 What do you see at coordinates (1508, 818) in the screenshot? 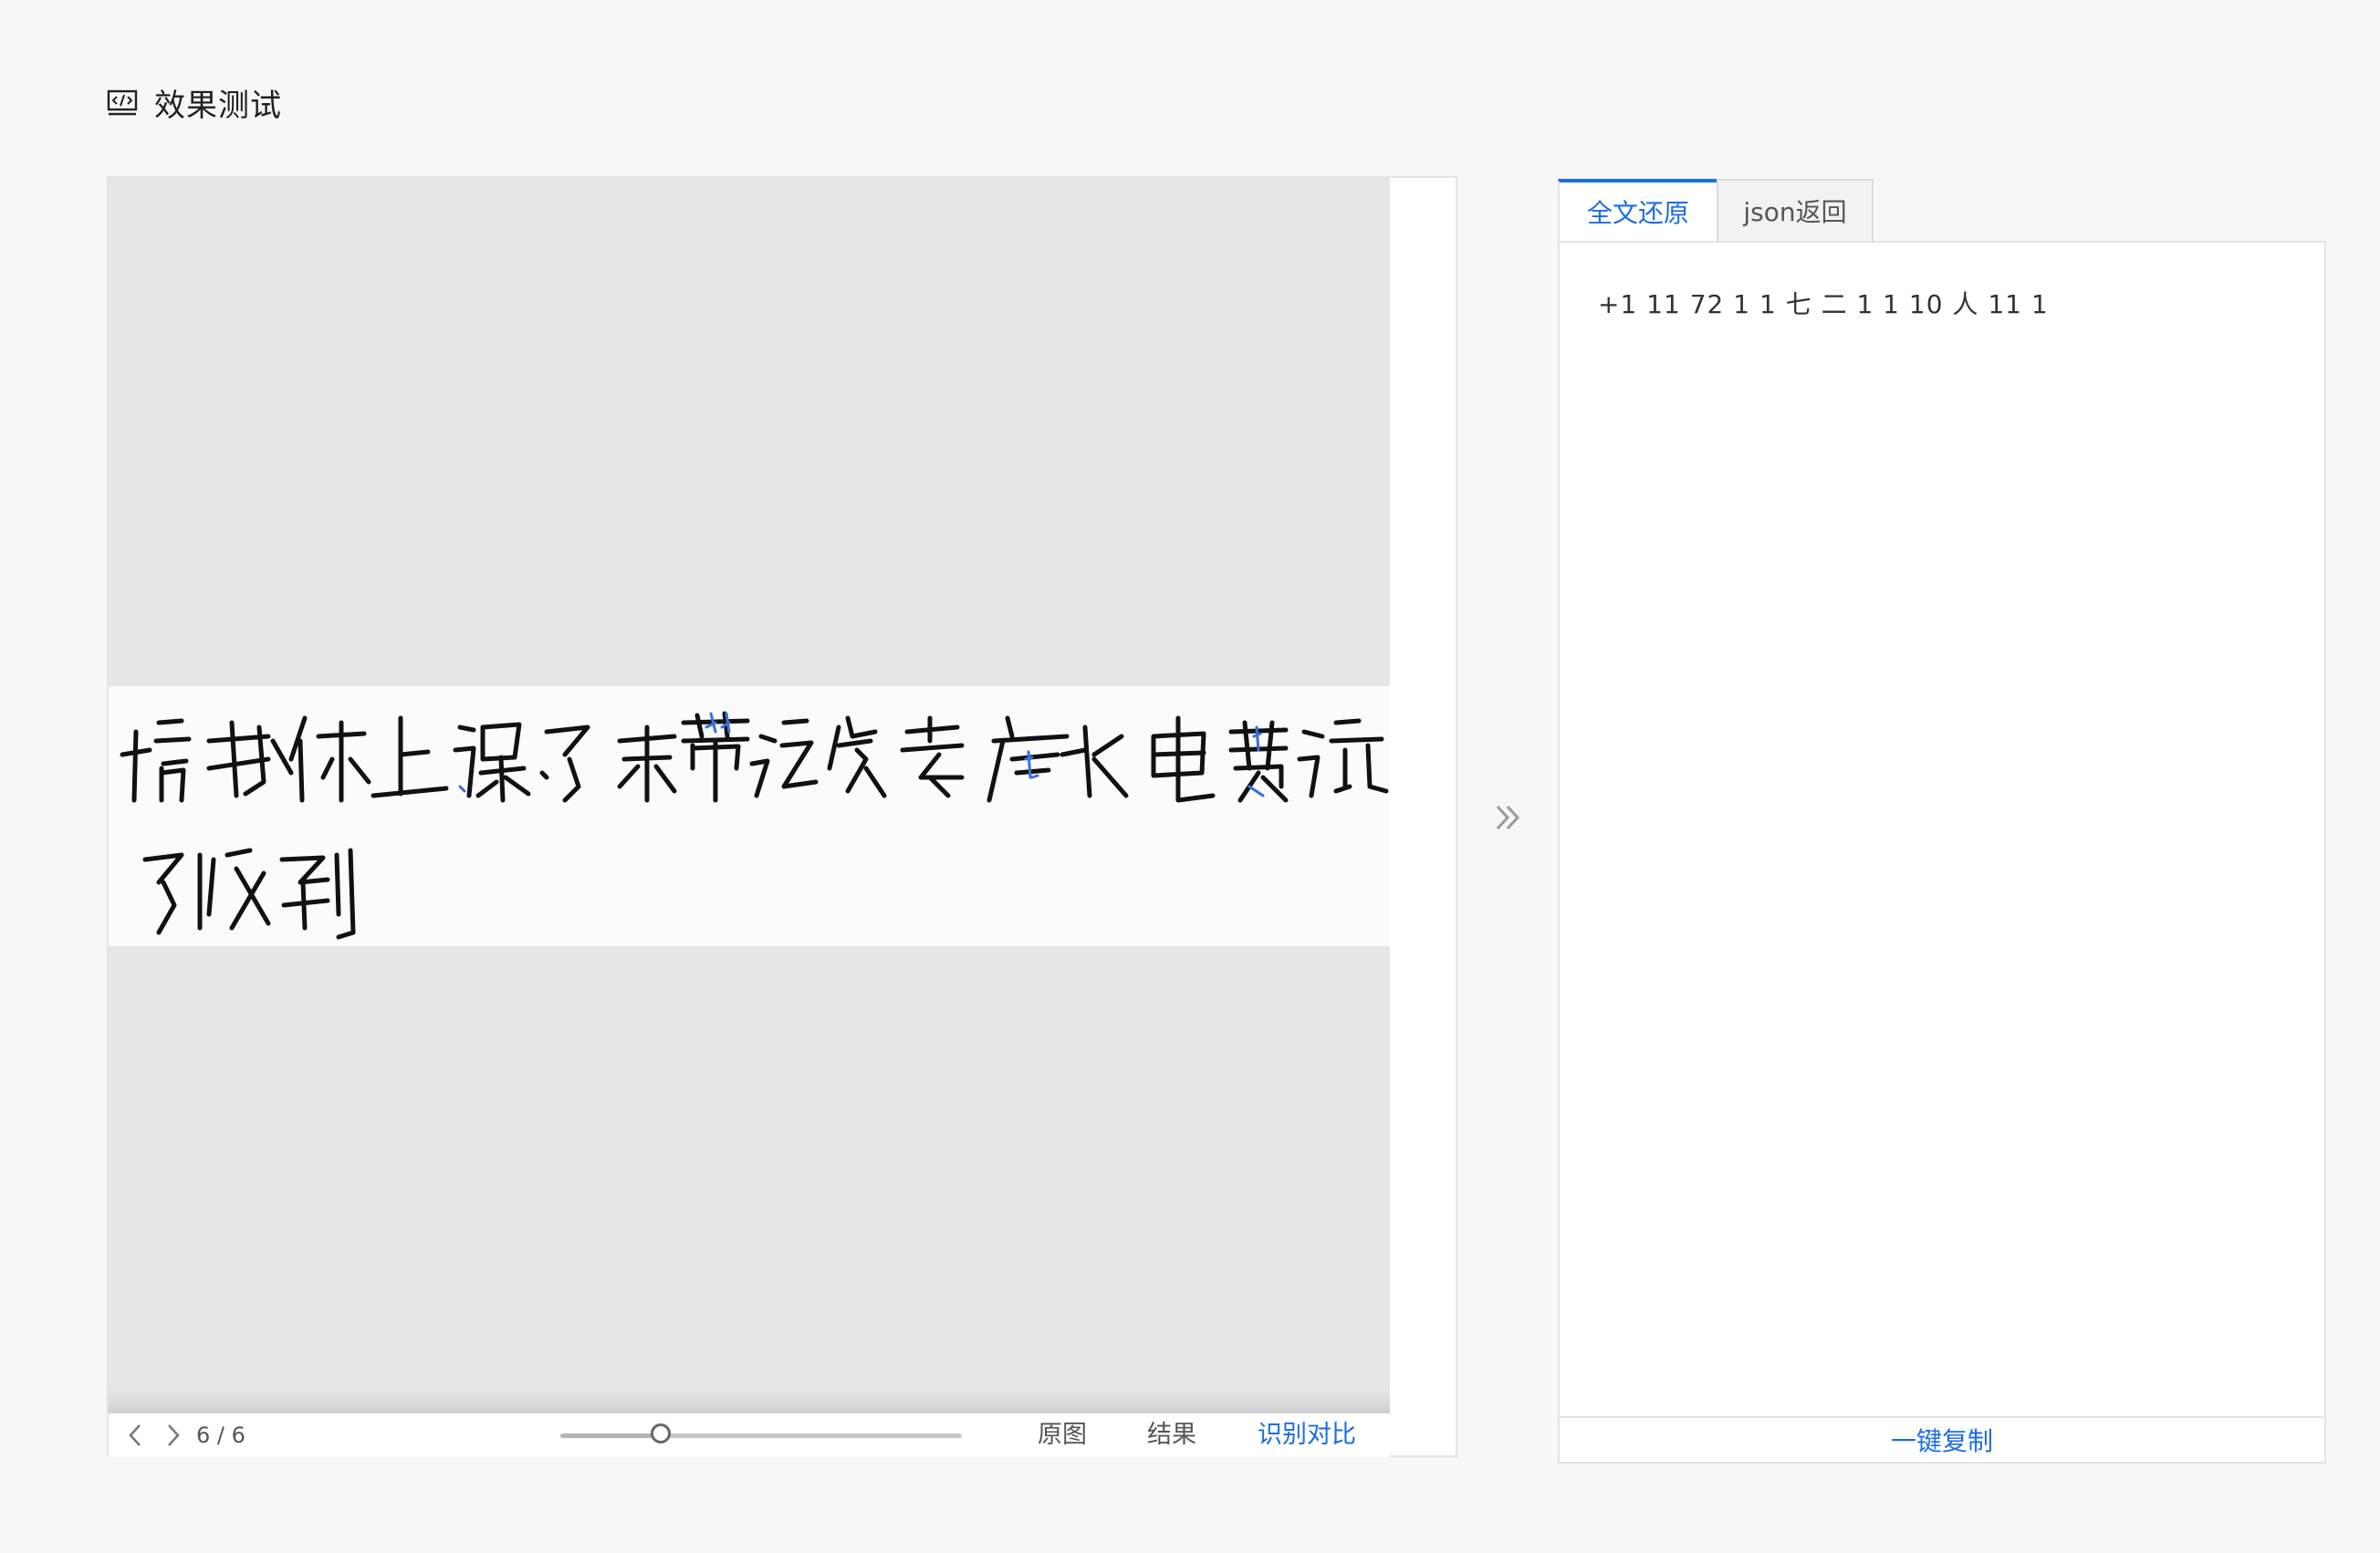
I see `double-chevron-right-icon` at bounding box center [1508, 818].